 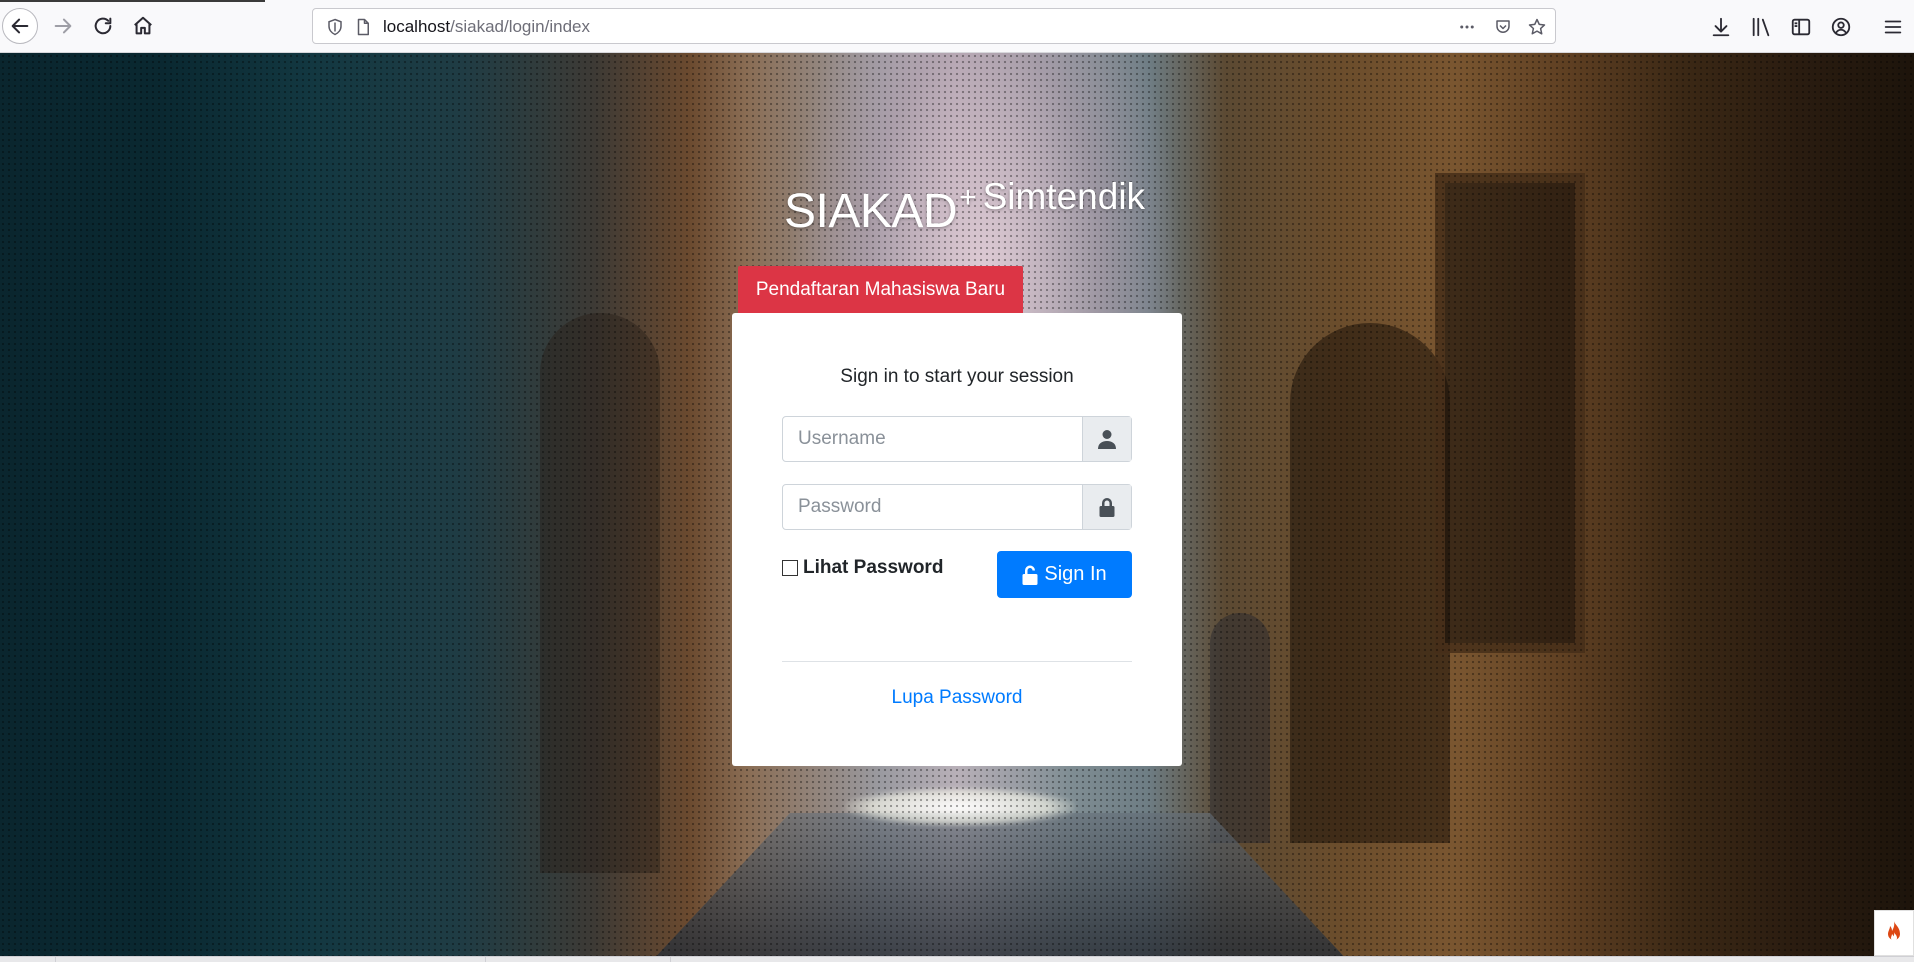 I want to click on library-icon, so click(x=1761, y=27).